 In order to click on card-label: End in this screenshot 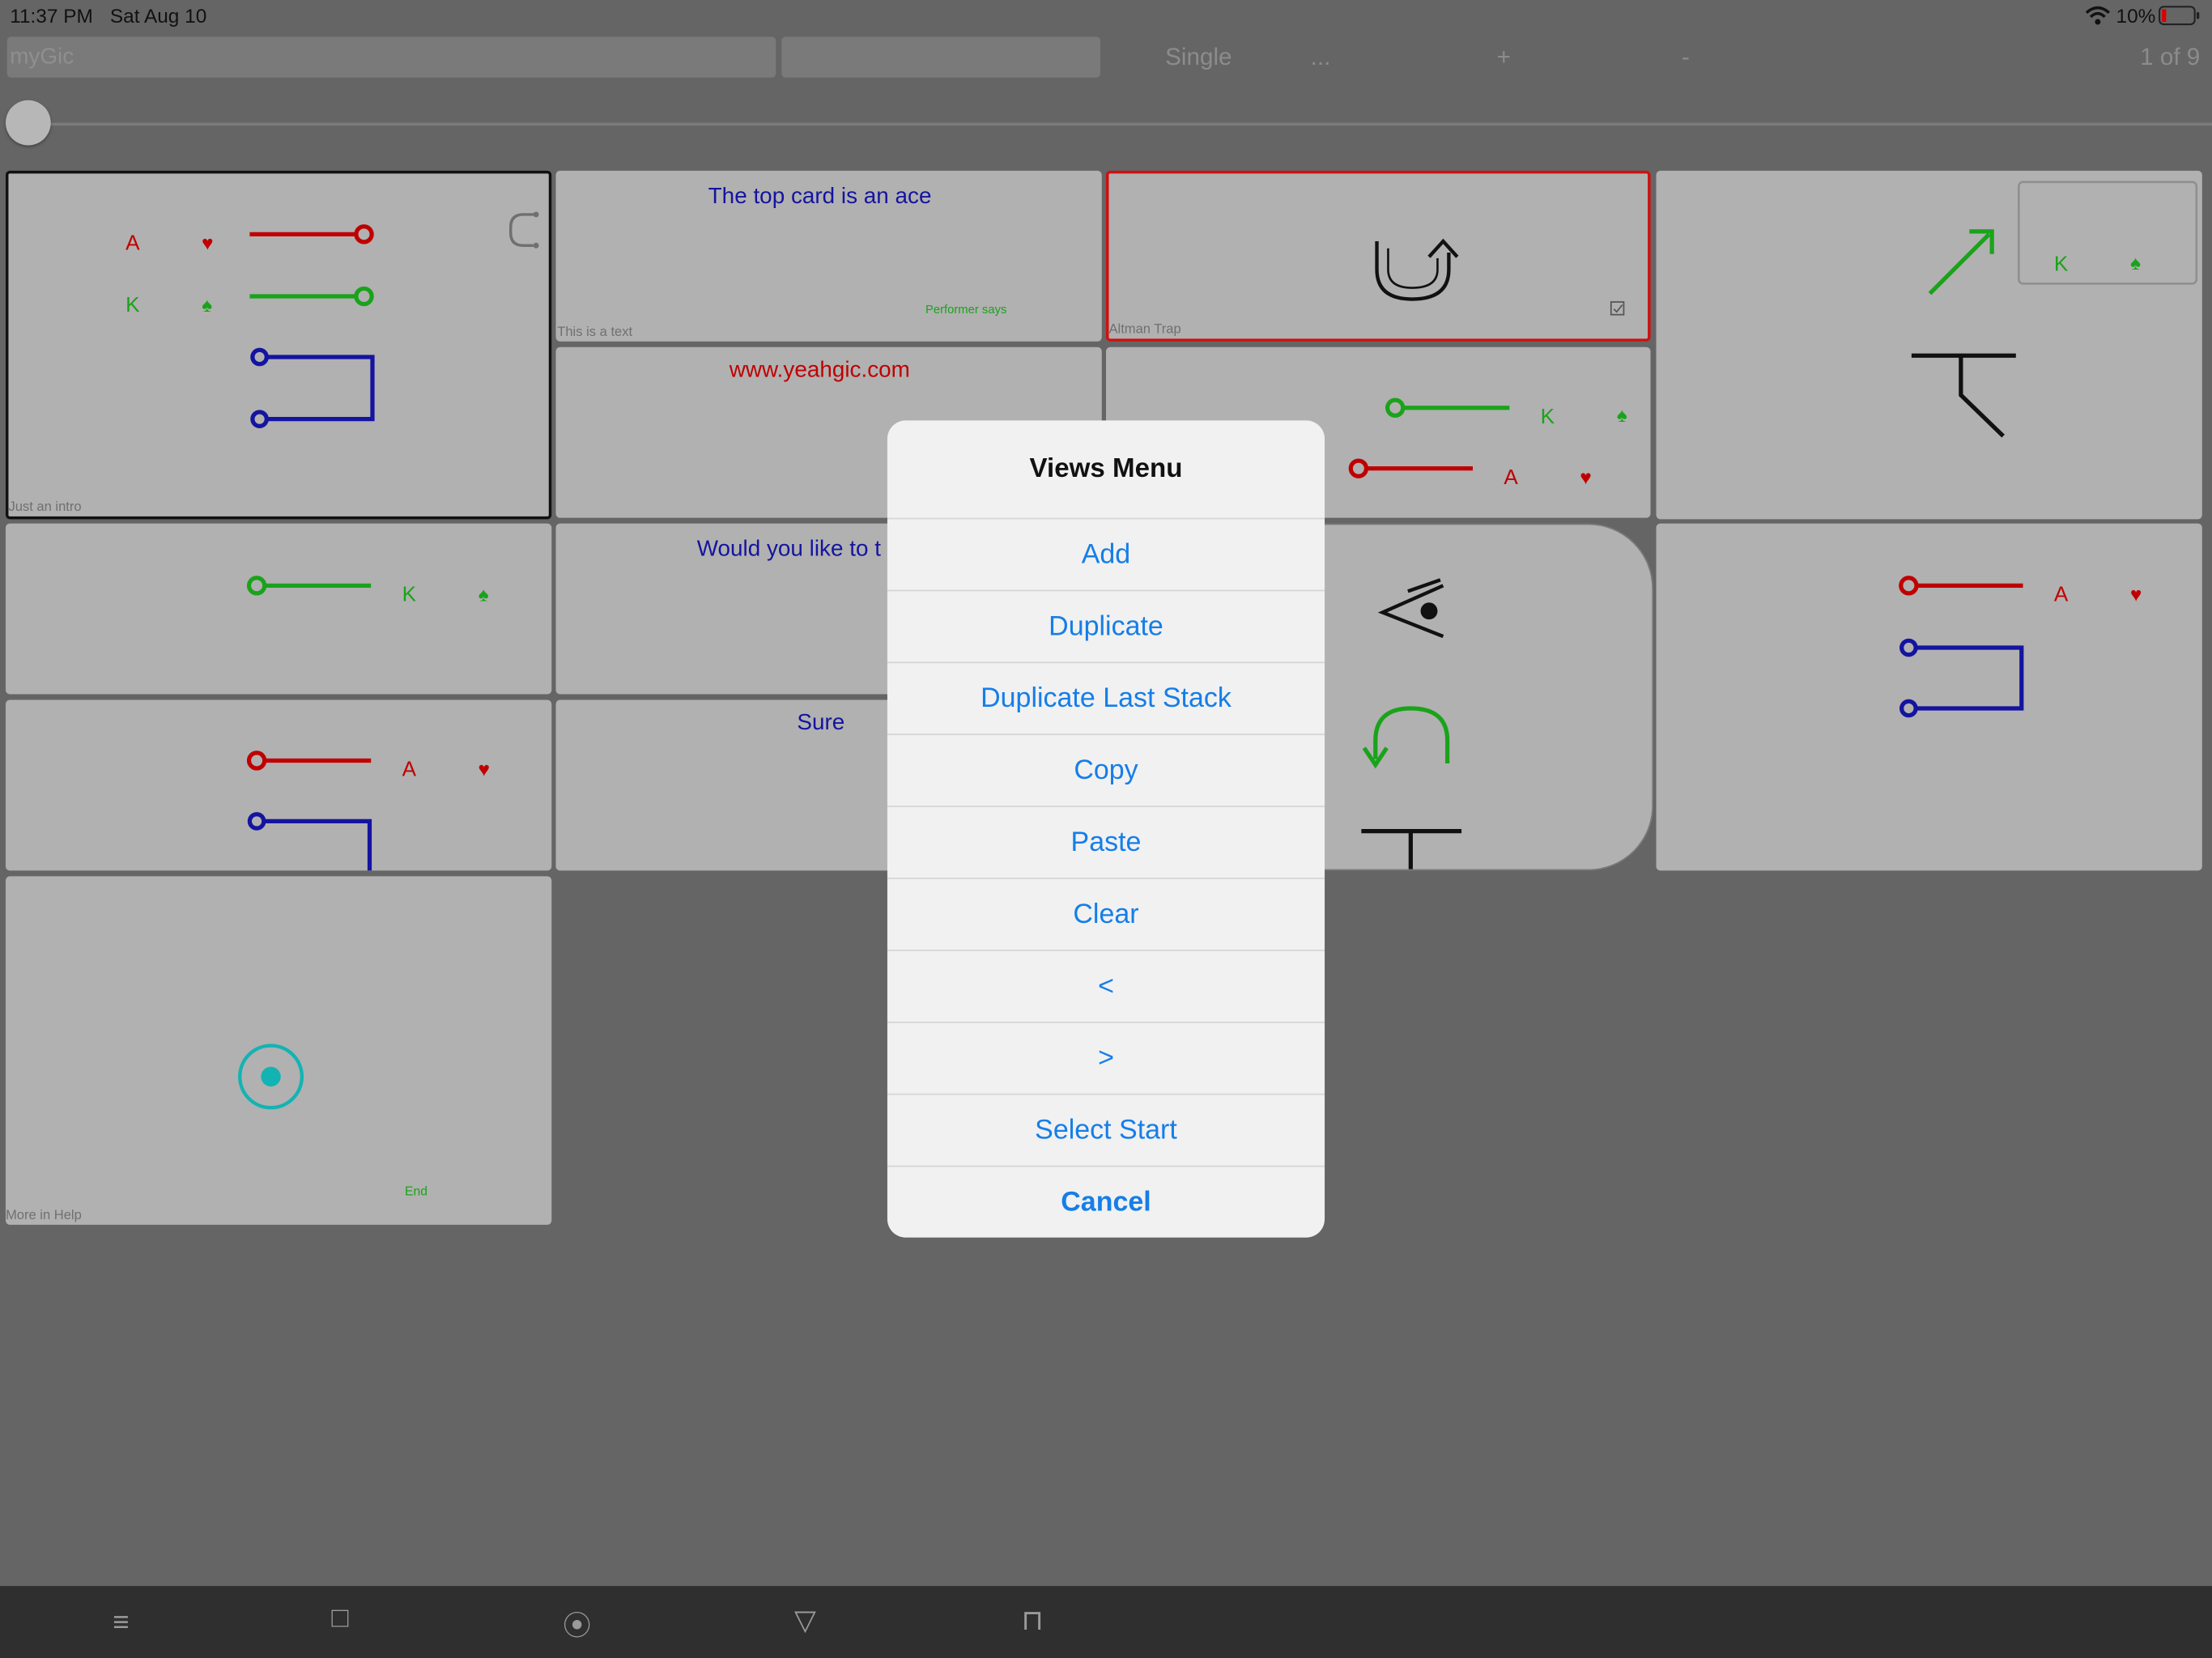, I will do `click(417, 1191)`.